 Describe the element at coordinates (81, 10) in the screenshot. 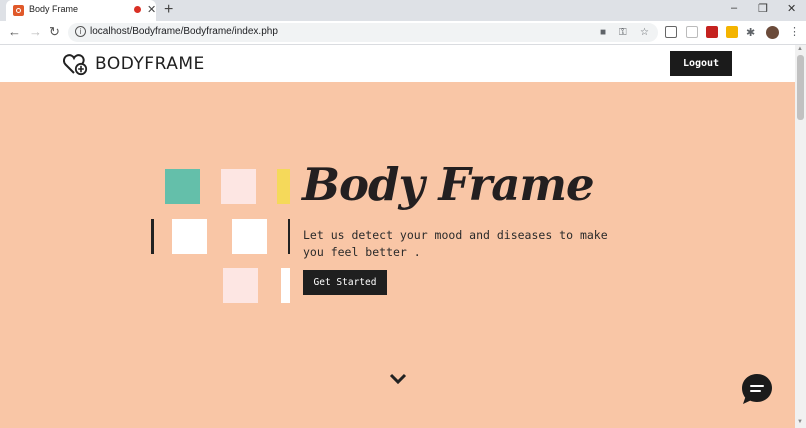

I see `browser-tab: Body Frame ✕` at that location.